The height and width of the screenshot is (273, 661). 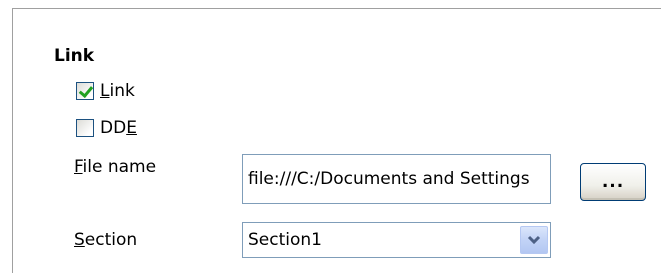 What do you see at coordinates (131, 128) in the screenshot?
I see `dde-label-mnemonic: E` at bounding box center [131, 128].